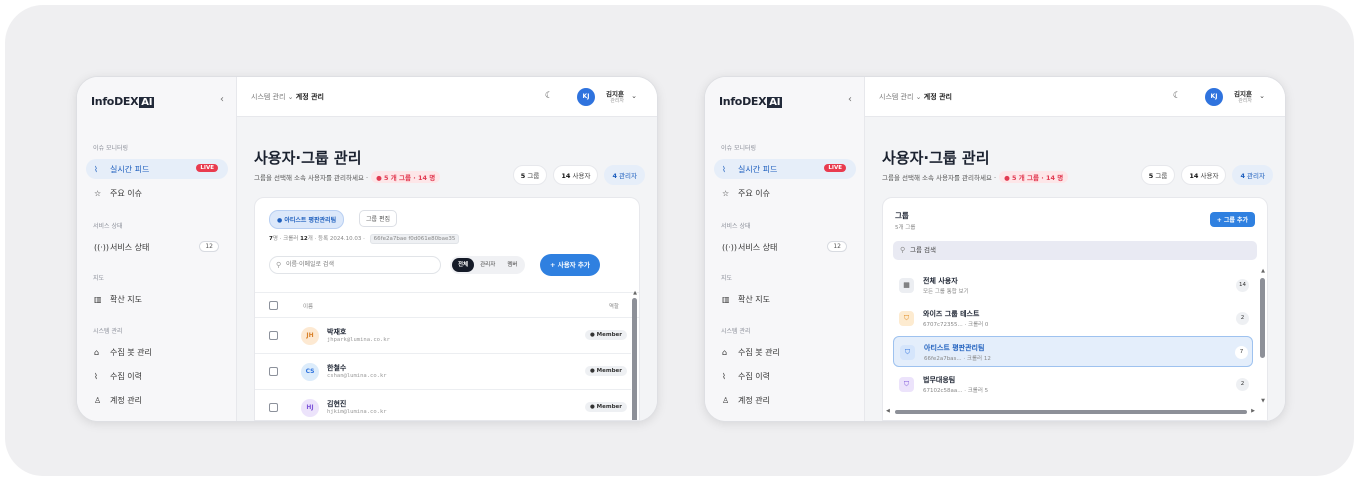 The height and width of the screenshot is (481, 1359). Describe the element at coordinates (1073, 285) in the screenshot. I see `group-item-all-users: ▦ 전체 사용자 모든 그룹 통합 보기 14` at that location.